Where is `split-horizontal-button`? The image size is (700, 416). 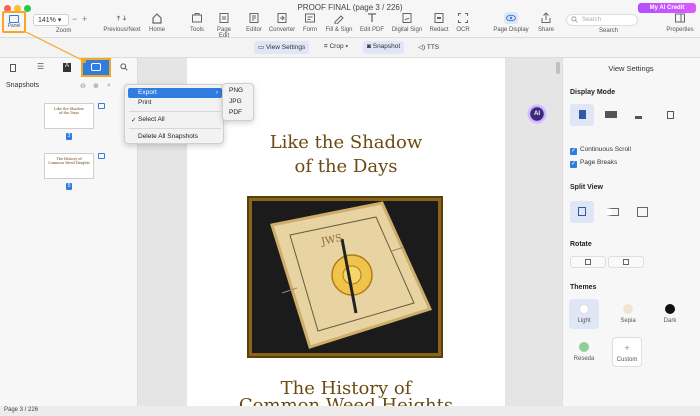 split-horizontal-button is located at coordinates (642, 212).